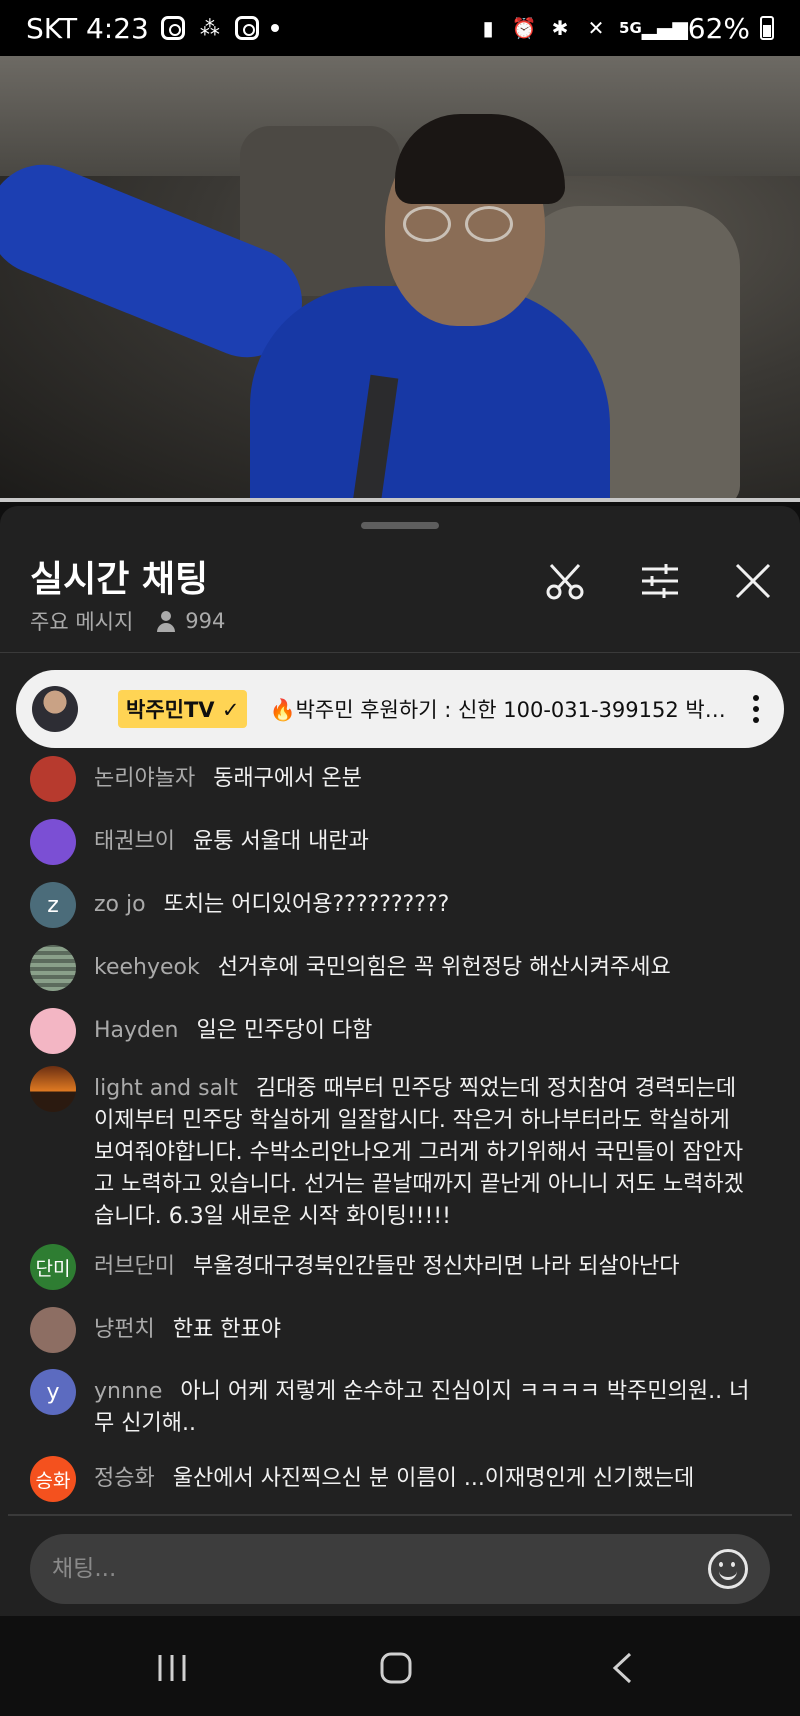 Image resolution: width=800 pixels, height=1716 pixels. I want to click on recent-apps-button, so click(172, 1668).